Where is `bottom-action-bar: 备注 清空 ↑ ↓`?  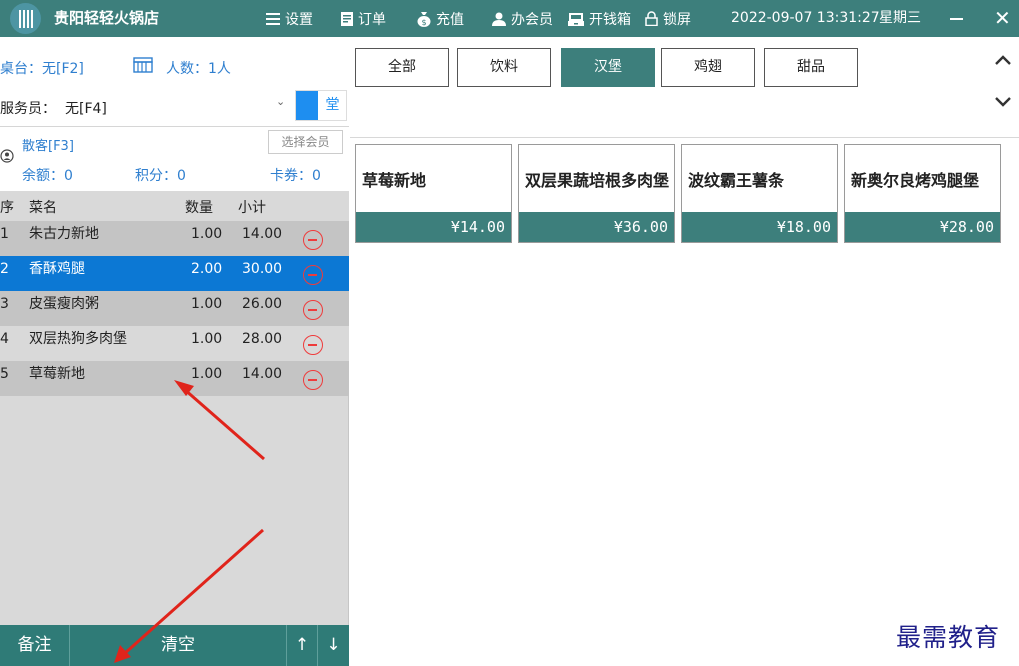
bottom-action-bar: 备注 清空 ↑ ↓ is located at coordinates (174, 645).